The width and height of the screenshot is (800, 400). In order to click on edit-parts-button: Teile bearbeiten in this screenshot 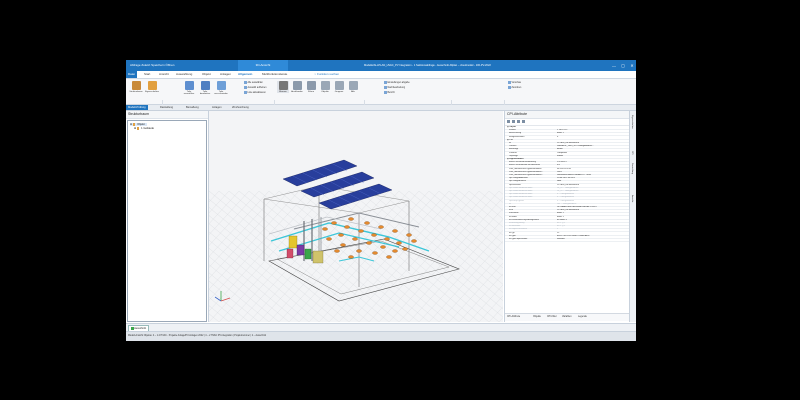, I will do `click(205, 88)`.